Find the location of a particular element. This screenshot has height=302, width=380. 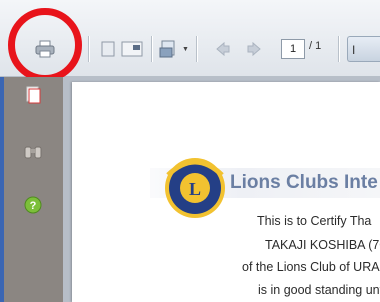

panel-icon is located at coordinates (108, 49).